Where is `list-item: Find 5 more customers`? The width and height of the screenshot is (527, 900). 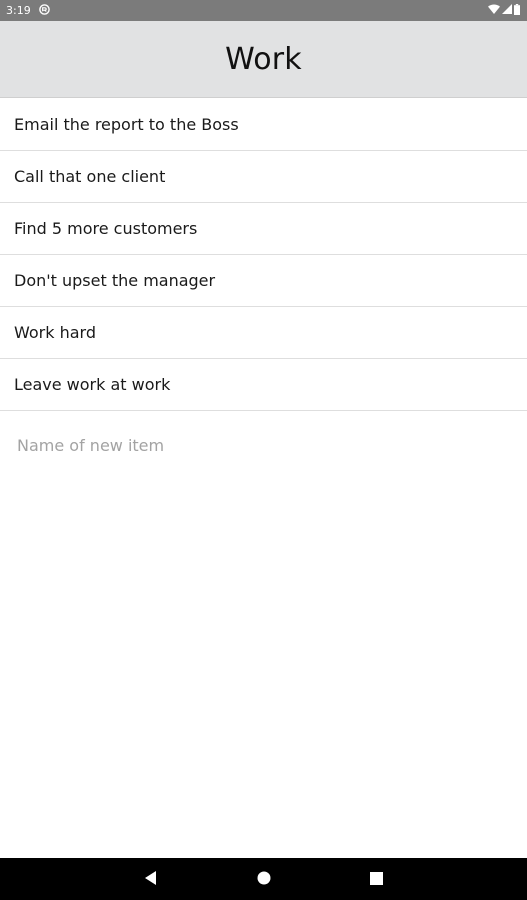
list-item: Find 5 more customers is located at coordinates (263, 229).